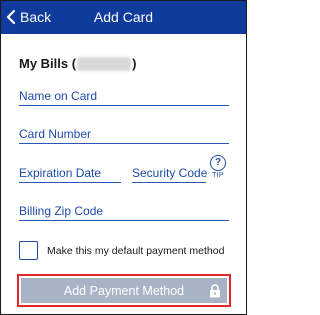 The image size is (320, 315). What do you see at coordinates (61, 211) in the screenshot?
I see `billing-zip-label: Billing Zip Code` at bounding box center [61, 211].